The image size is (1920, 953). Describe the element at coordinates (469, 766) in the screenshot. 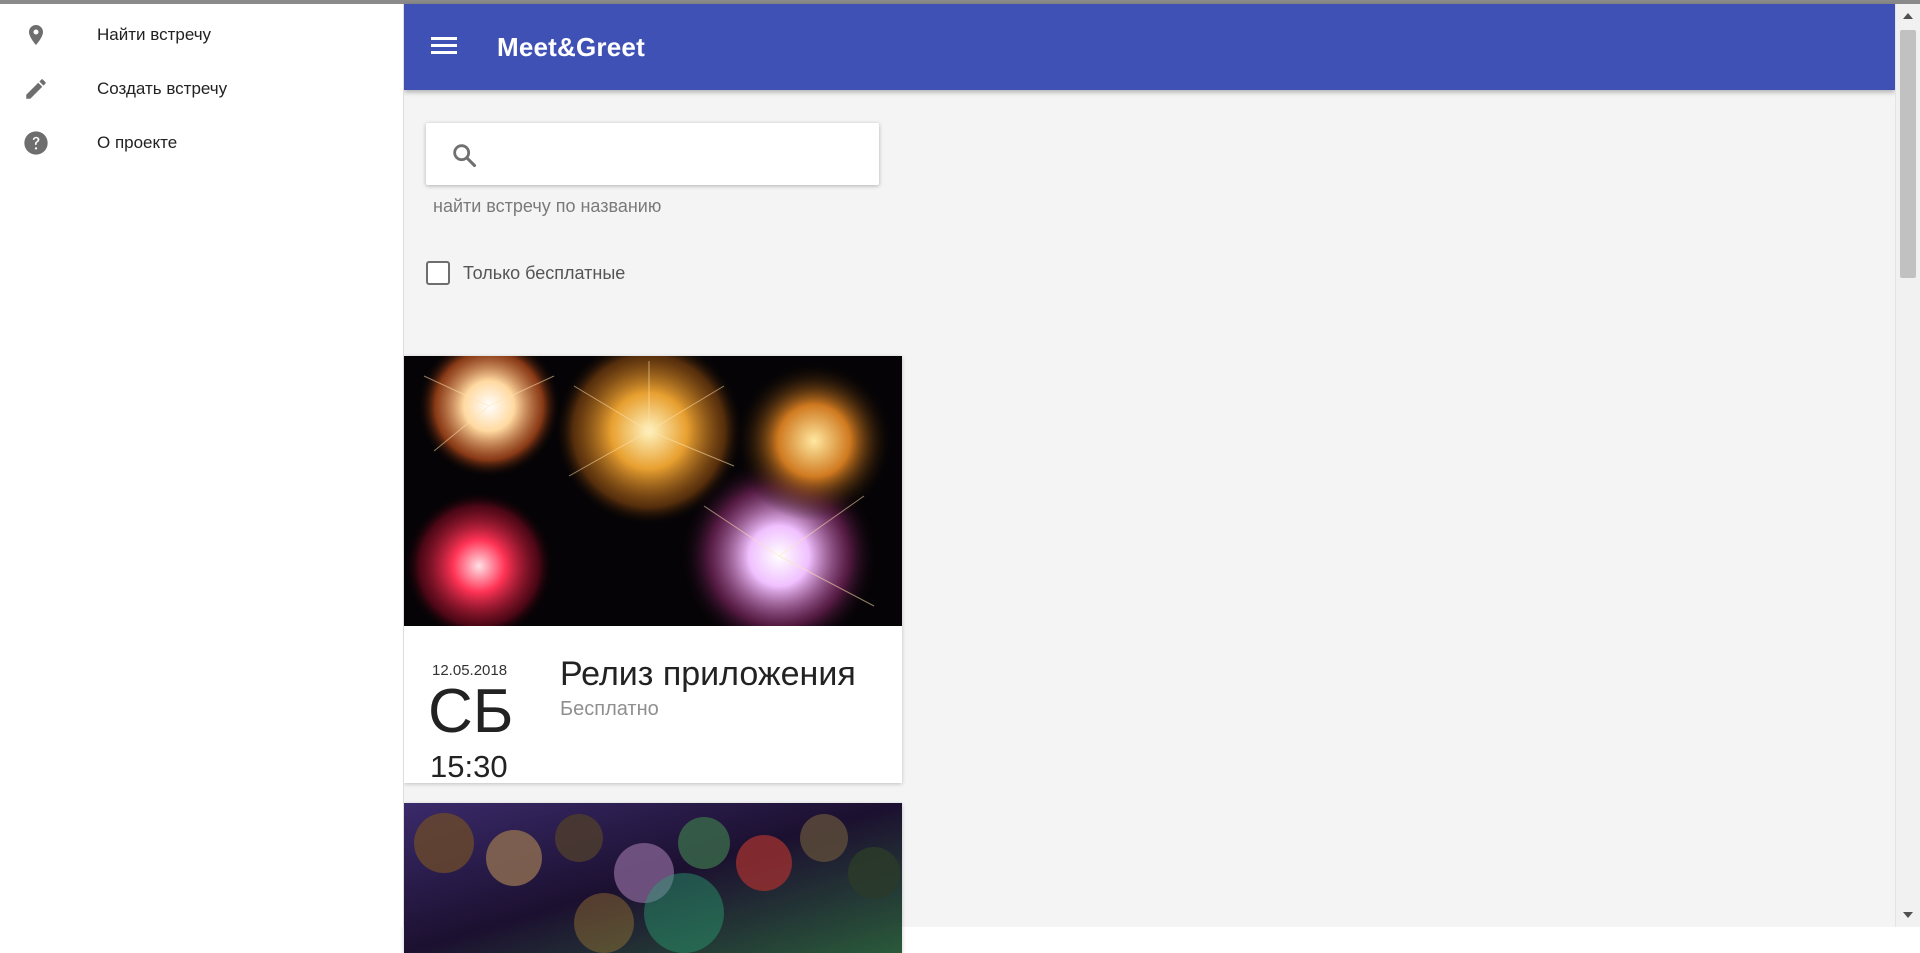

I see `event-time: 15:30` at that location.